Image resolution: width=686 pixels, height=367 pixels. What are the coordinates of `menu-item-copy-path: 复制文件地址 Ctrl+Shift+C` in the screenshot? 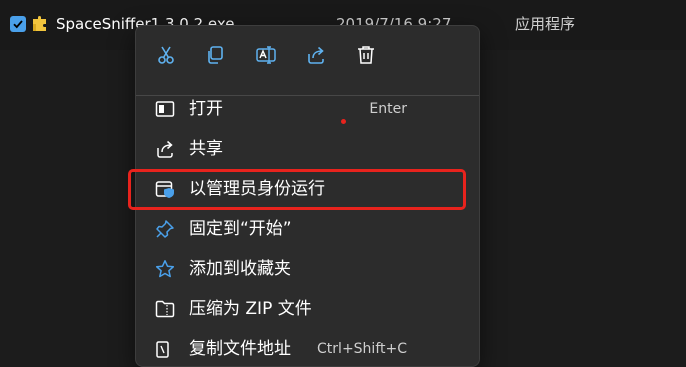 It's located at (307, 349).